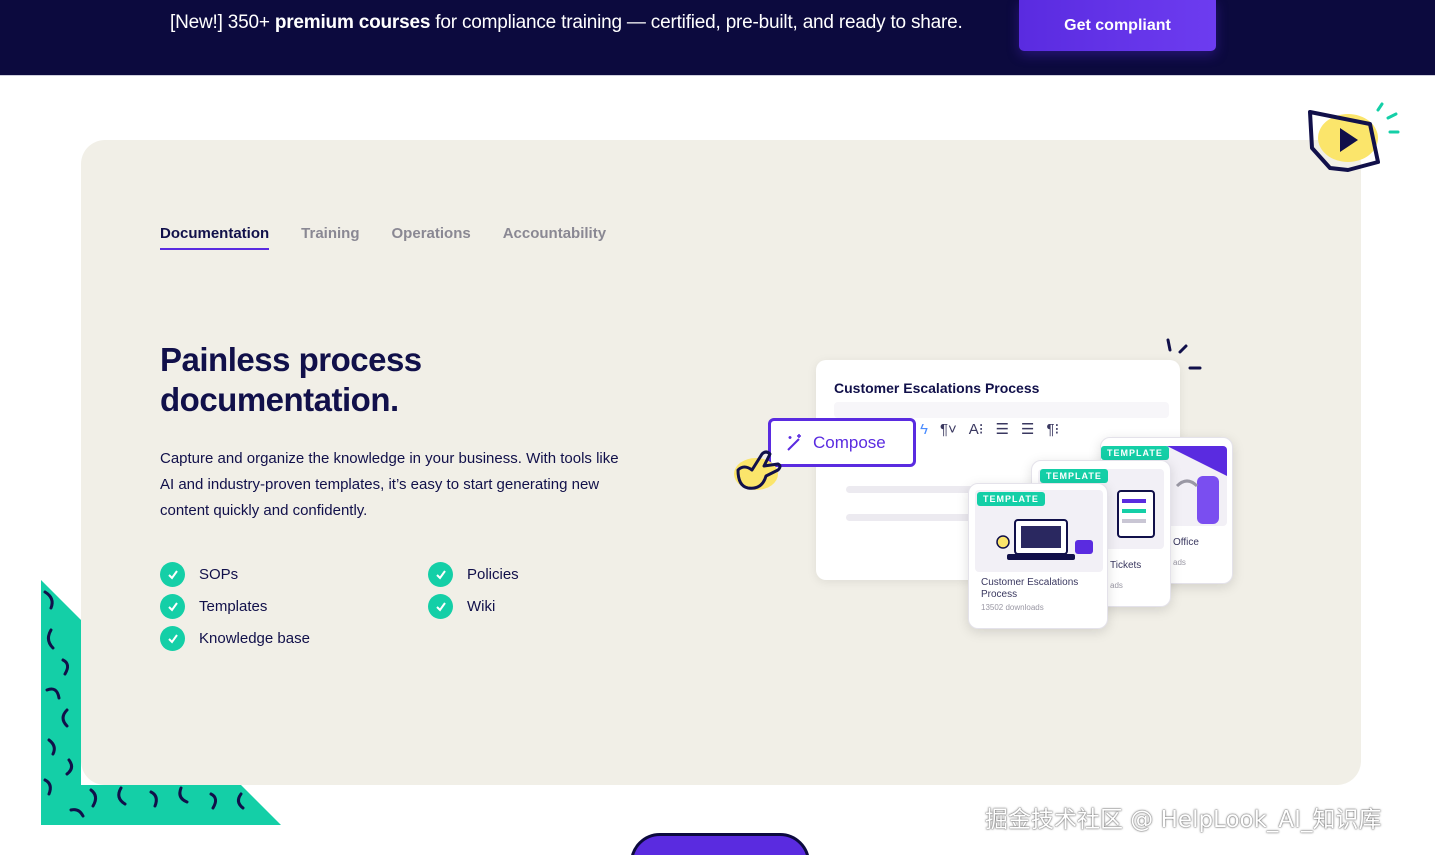  Describe the element at coordinates (1027, 429) in the screenshot. I see `align-center-icon: ☰` at that location.